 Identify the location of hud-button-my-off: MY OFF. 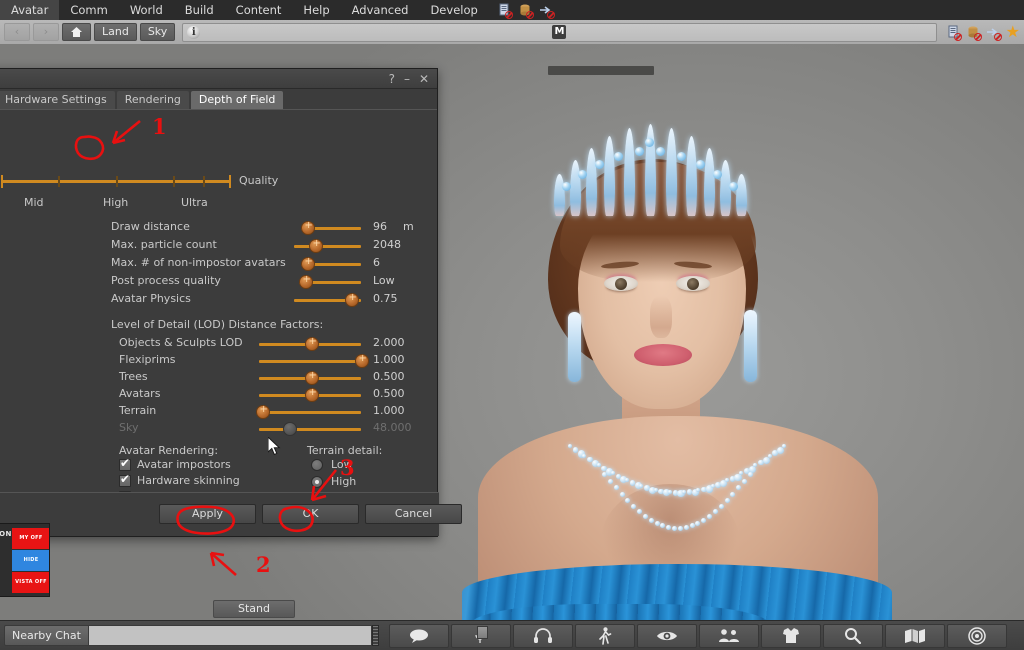
(30, 538).